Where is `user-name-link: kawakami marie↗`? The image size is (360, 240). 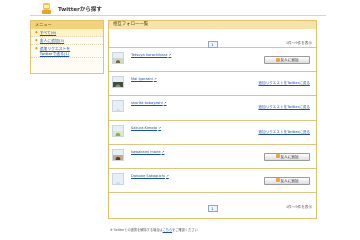 user-name-link: kawakami marie↗ is located at coordinates (147, 152).